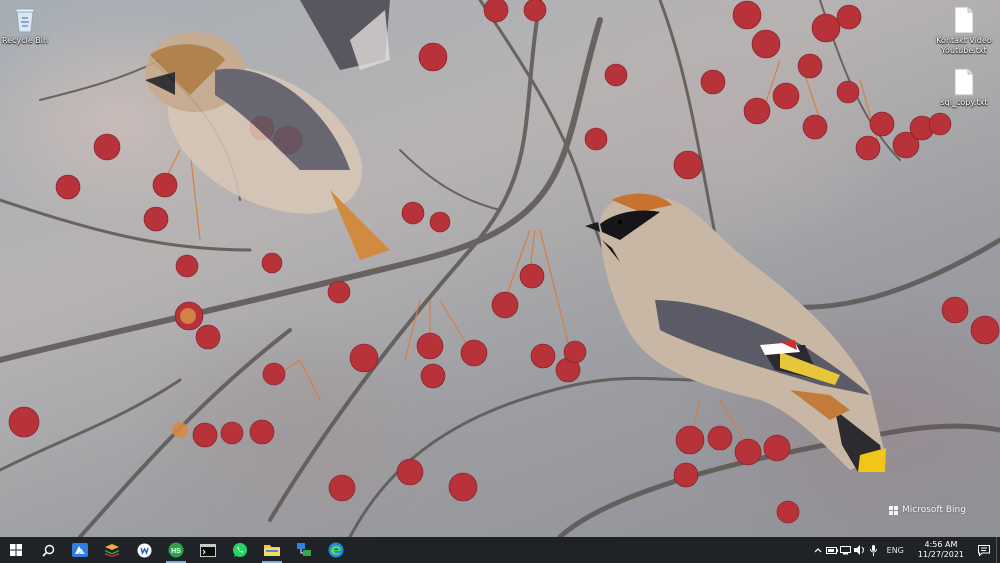 The width and height of the screenshot is (1000, 563). I want to click on notification-icon, so click(984, 550).